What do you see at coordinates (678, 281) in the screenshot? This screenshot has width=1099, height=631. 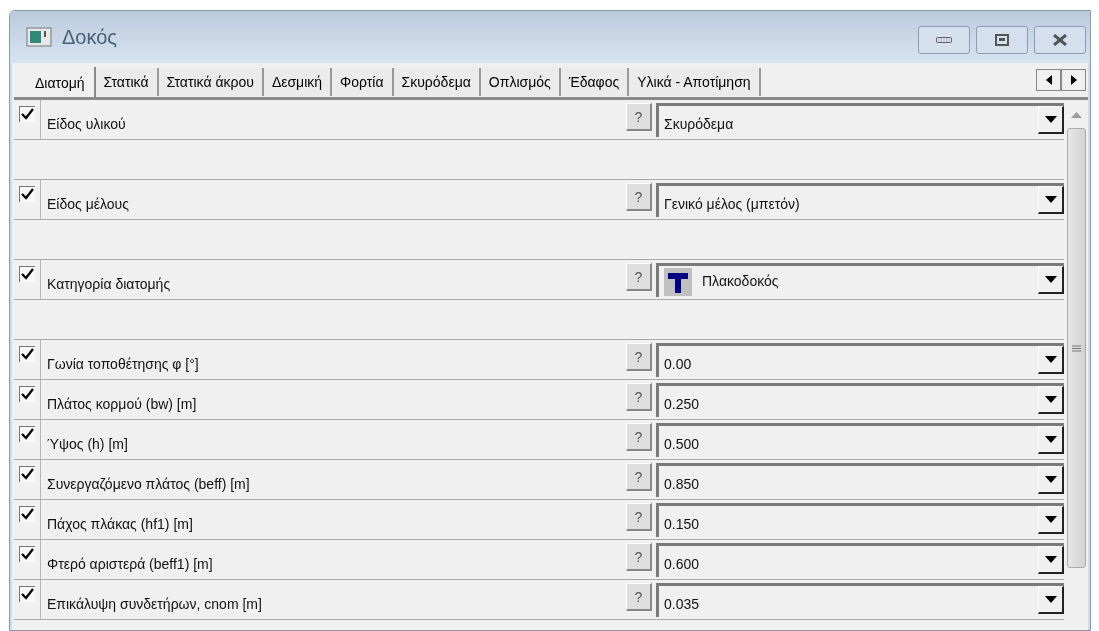 I see `t-section-icon` at bounding box center [678, 281].